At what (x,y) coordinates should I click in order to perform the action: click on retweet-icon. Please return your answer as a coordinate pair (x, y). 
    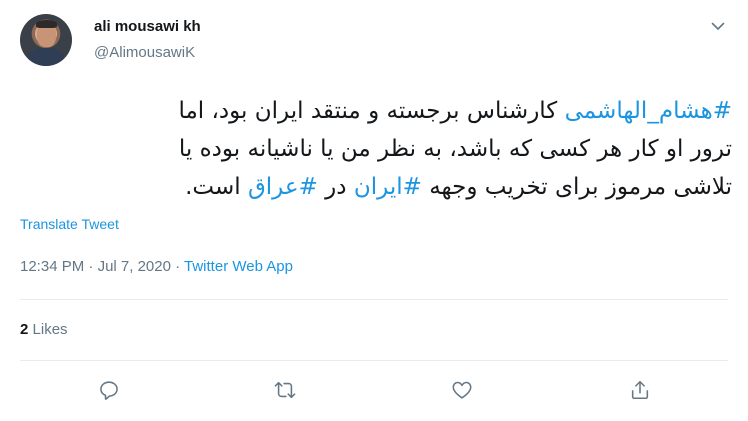
    Looking at the image, I should click on (285, 390).